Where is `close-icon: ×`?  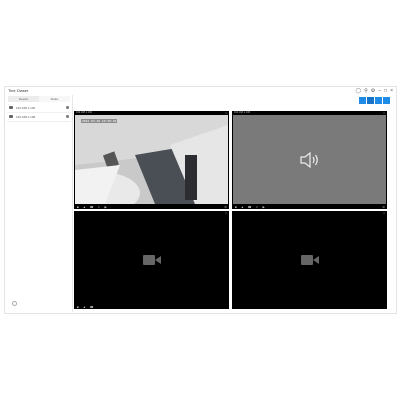 close-icon: × is located at coordinates (391, 91).